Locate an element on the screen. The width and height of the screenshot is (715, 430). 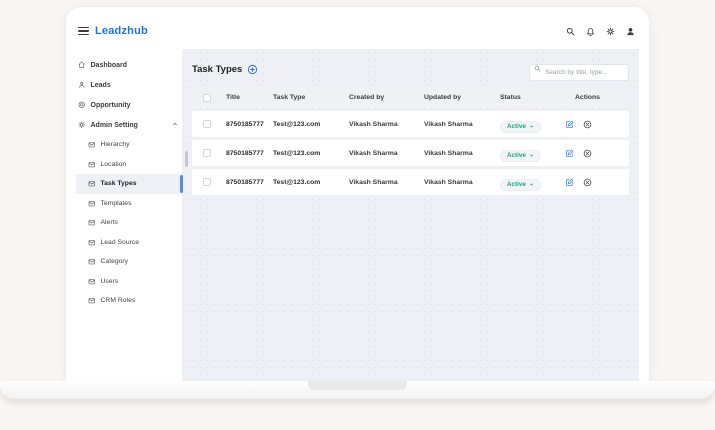
laptop-base is located at coordinates (357, 390).